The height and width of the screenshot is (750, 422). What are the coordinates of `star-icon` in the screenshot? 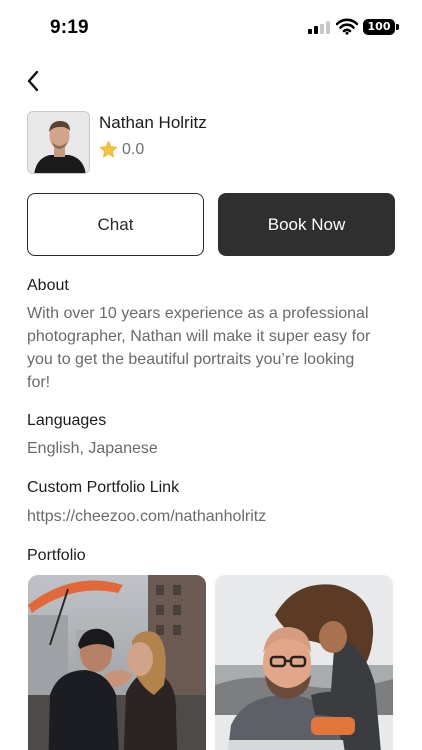 It's located at (108, 149).